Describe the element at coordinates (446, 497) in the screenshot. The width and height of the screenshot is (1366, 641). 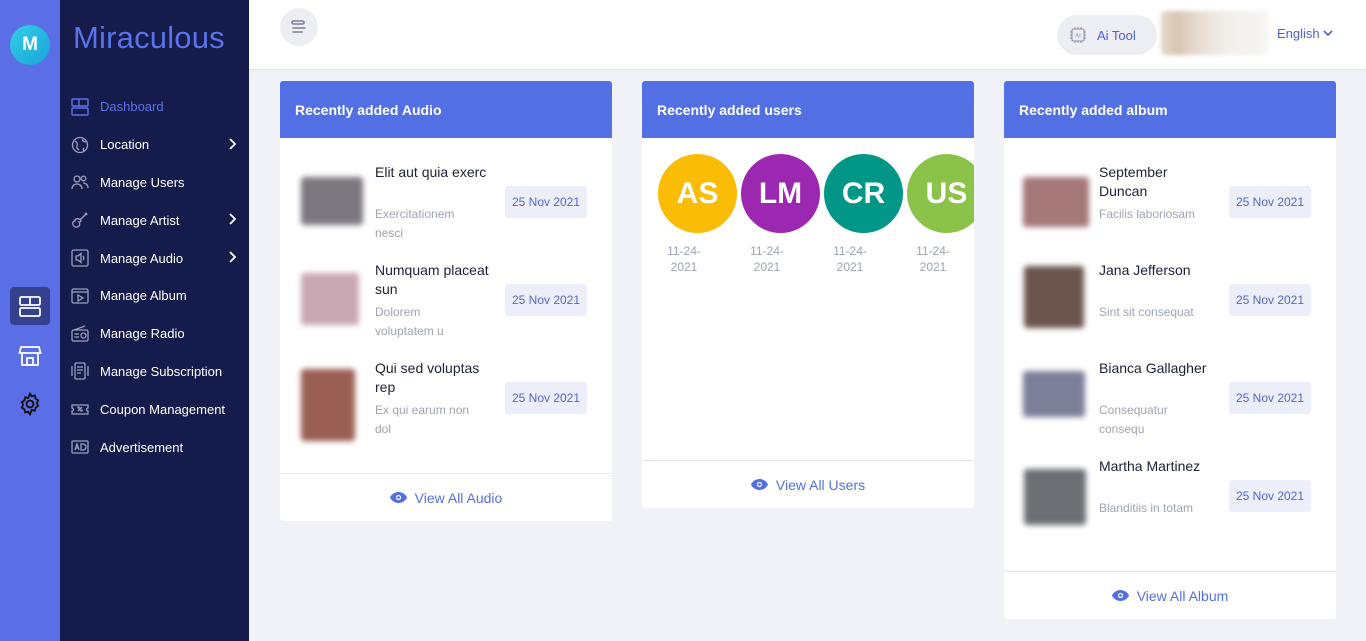
I see `view-all-audio-link: View All Audio` at that location.